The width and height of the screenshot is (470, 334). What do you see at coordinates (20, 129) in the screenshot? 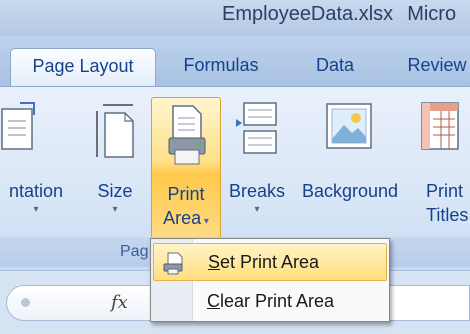
I see `orientation-icon` at bounding box center [20, 129].